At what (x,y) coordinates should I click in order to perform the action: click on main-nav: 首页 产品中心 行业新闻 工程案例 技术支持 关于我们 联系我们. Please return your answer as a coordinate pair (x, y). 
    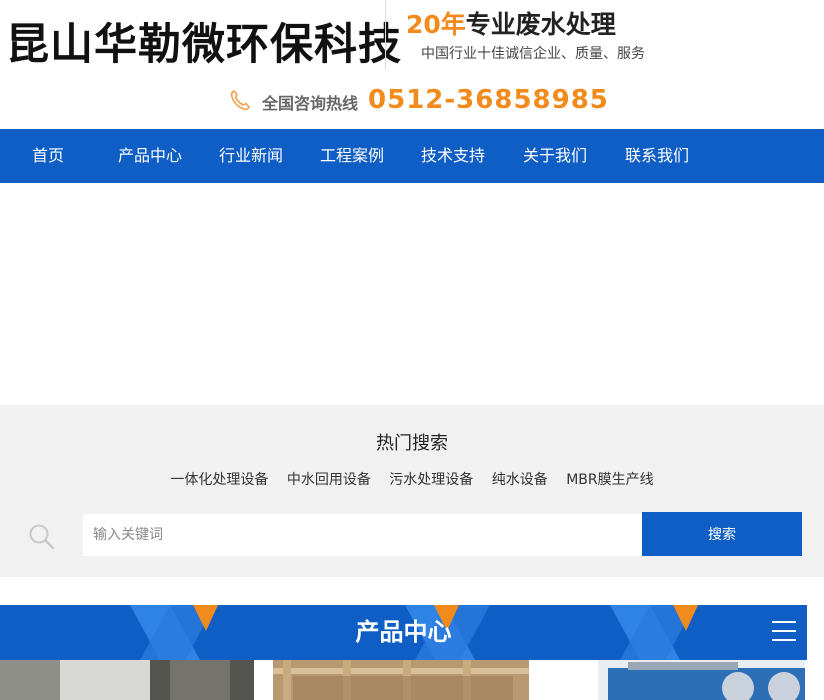
    Looking at the image, I should click on (412, 156).